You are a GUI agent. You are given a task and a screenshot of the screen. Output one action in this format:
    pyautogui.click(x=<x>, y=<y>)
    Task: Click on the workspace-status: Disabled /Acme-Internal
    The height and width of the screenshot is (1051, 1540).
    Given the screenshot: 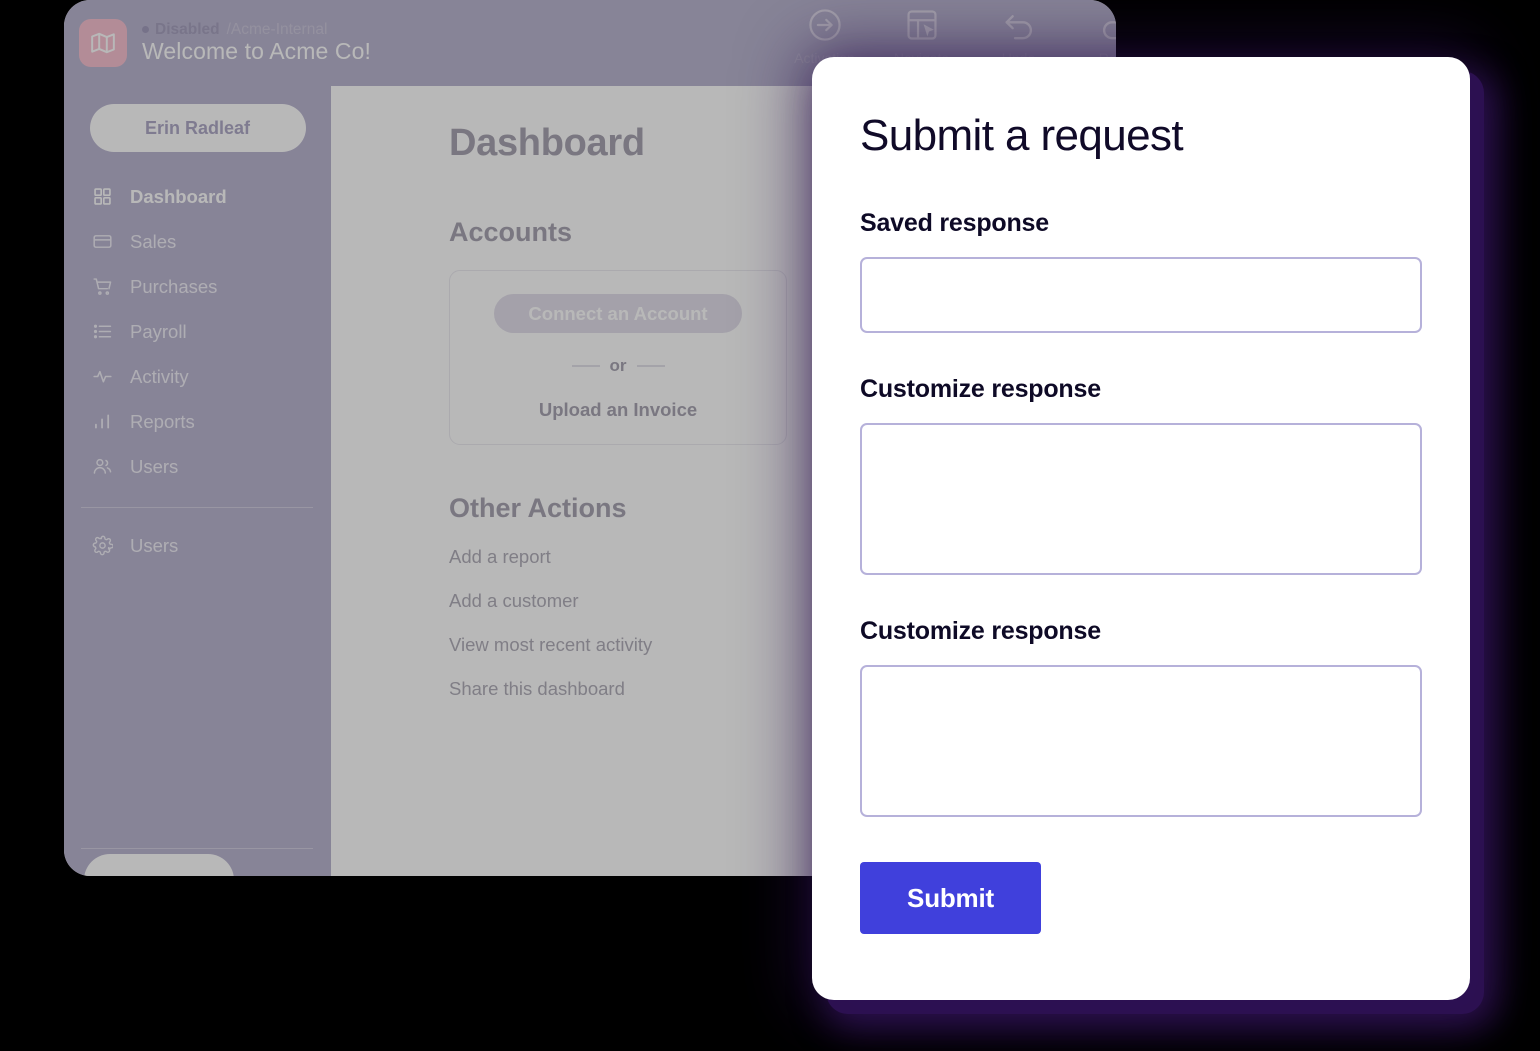 What is the action you would take?
    pyautogui.click(x=256, y=29)
    